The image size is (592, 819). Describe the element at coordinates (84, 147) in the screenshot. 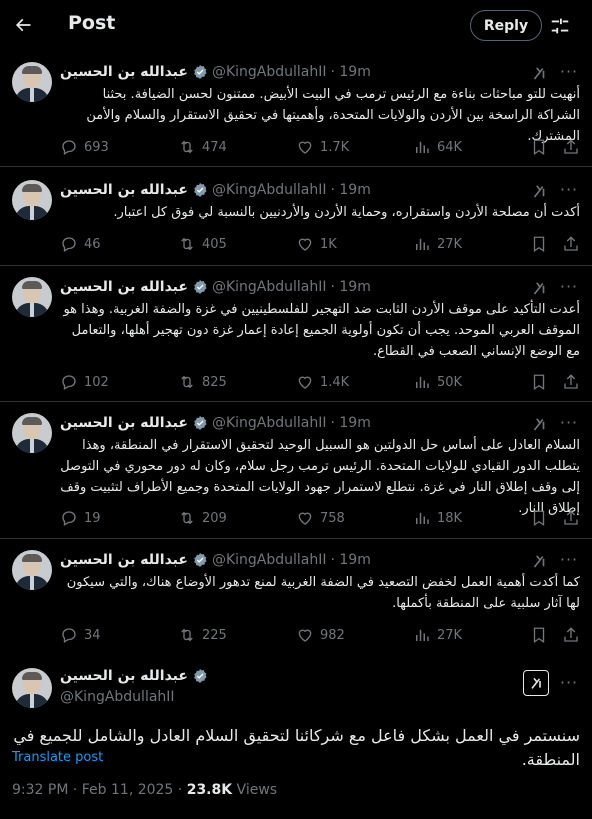

I see `reply-action: 693` at that location.